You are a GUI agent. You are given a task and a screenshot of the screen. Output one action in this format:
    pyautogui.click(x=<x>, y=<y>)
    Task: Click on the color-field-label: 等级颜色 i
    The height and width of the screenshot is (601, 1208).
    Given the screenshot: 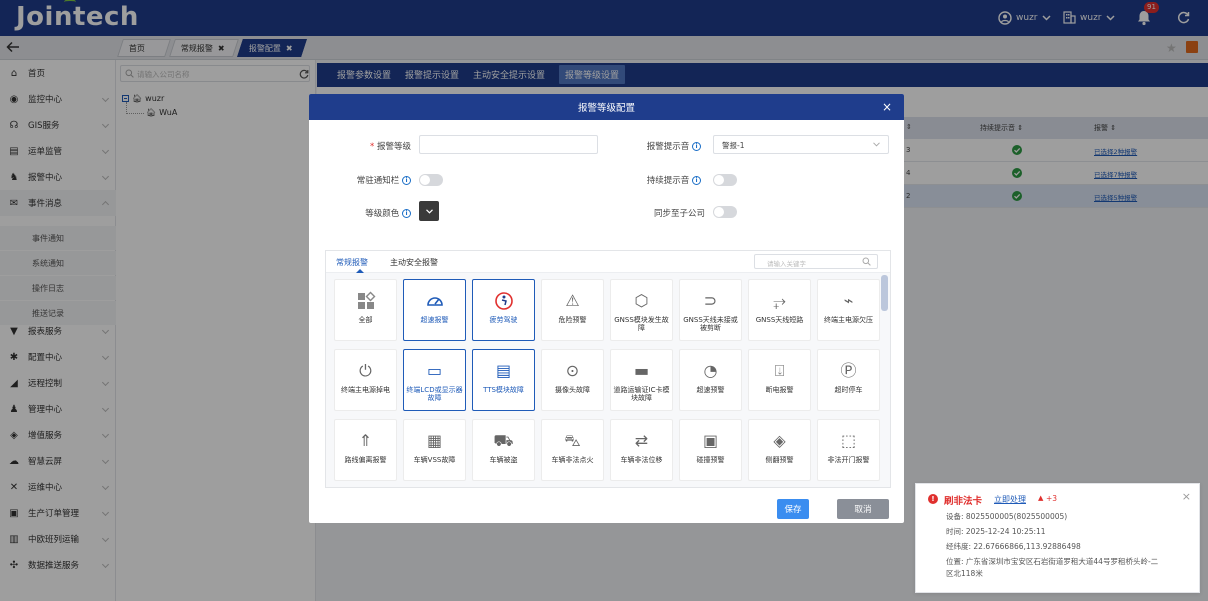 What is the action you would take?
    pyautogui.click(x=370, y=213)
    